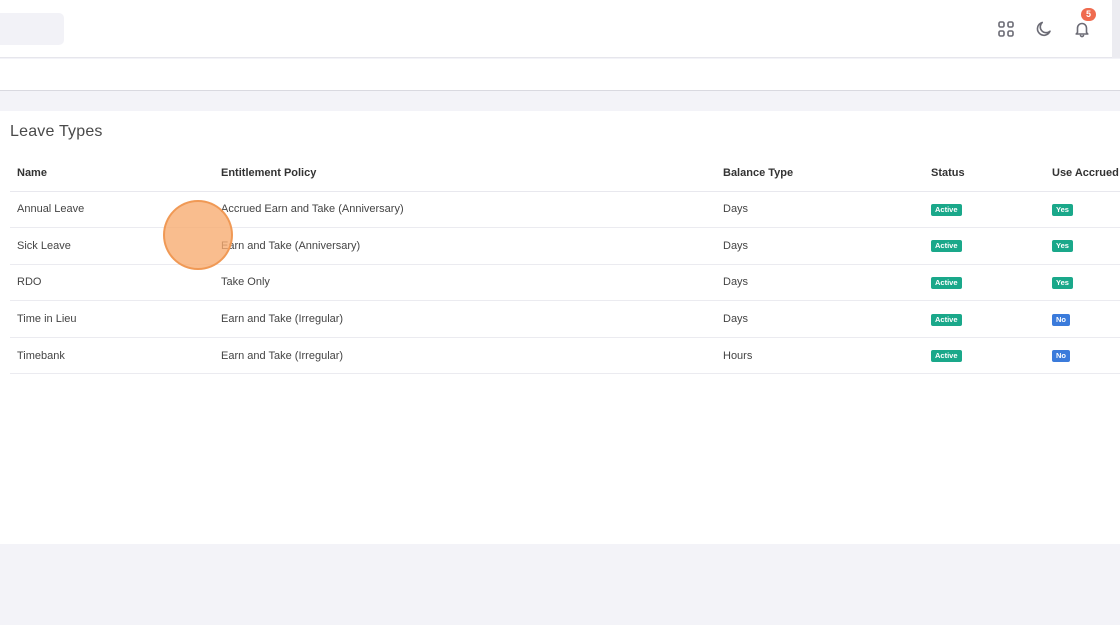  I want to click on bell-icon: 5, so click(1084, 23).